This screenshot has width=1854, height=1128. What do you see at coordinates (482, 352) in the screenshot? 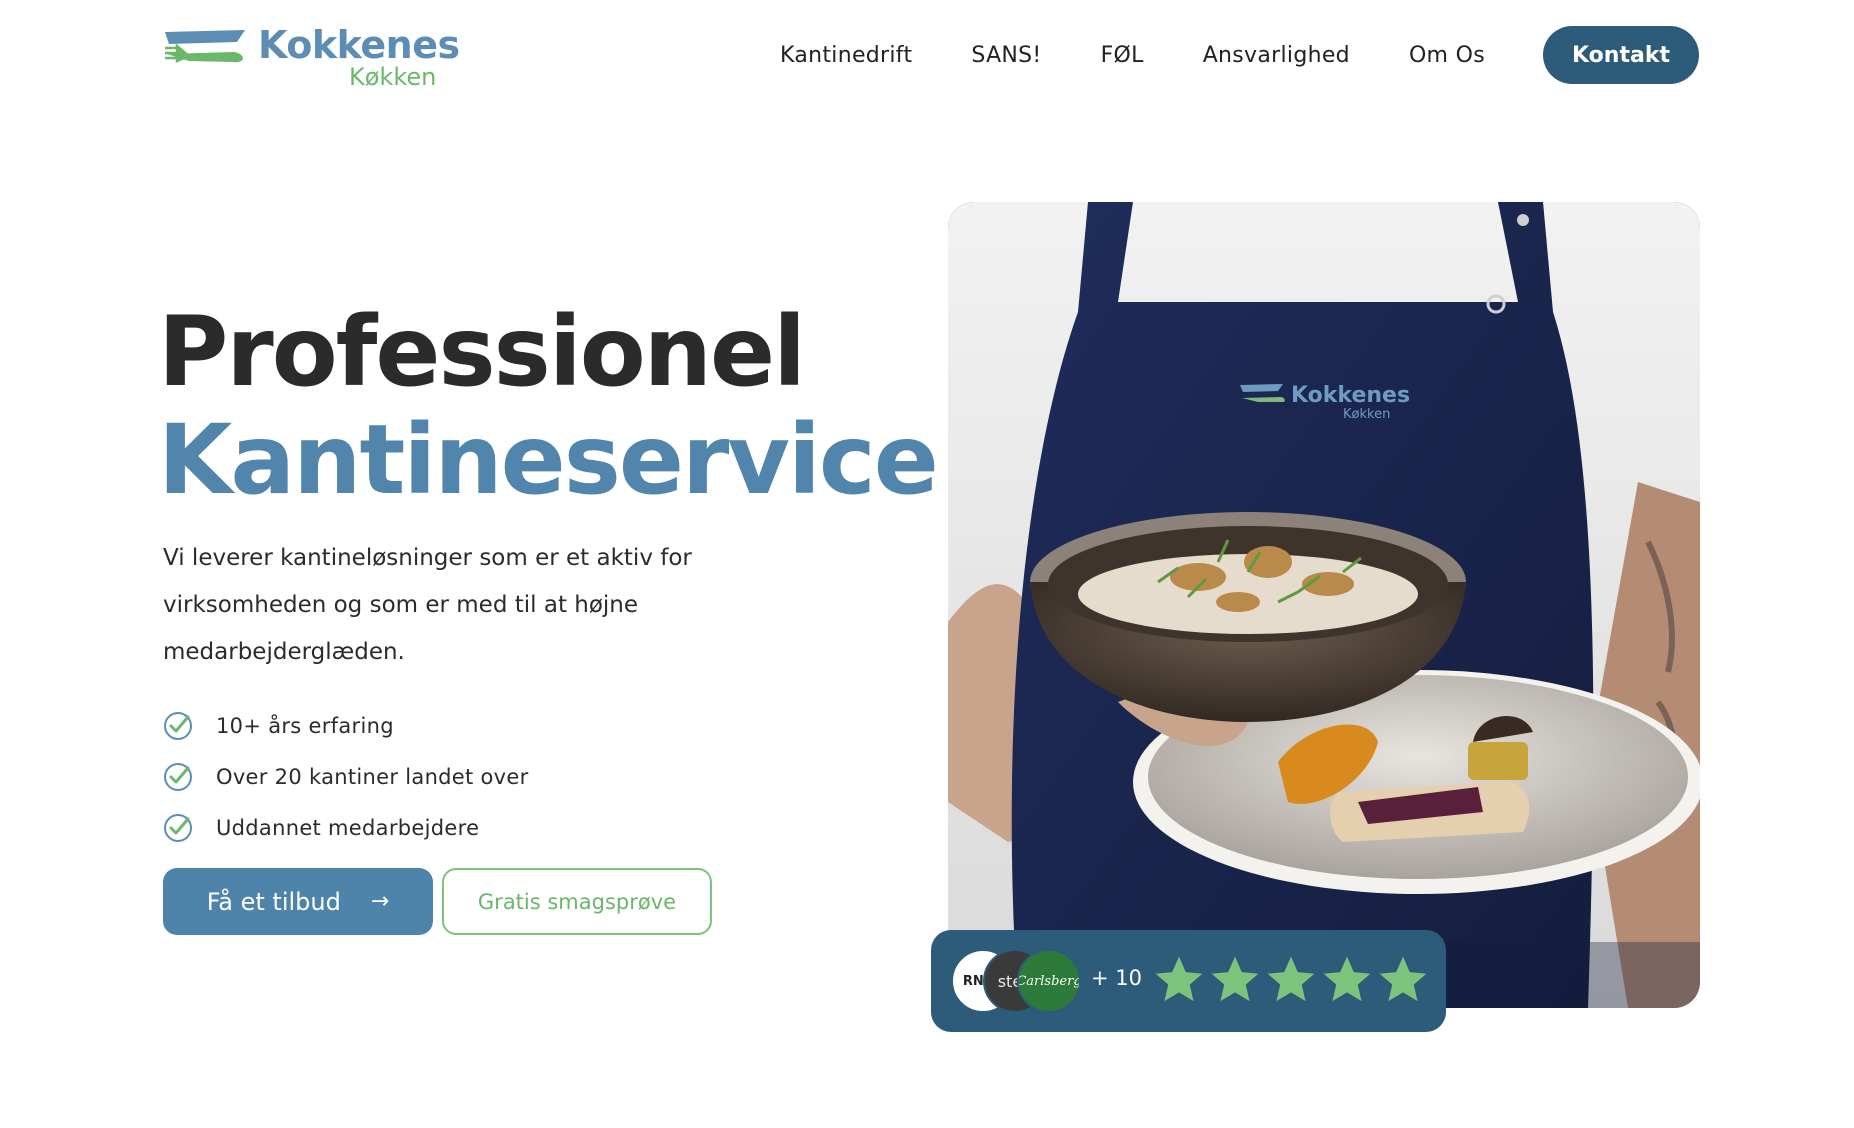
I see `hero-title-line-1: Professionel` at bounding box center [482, 352].